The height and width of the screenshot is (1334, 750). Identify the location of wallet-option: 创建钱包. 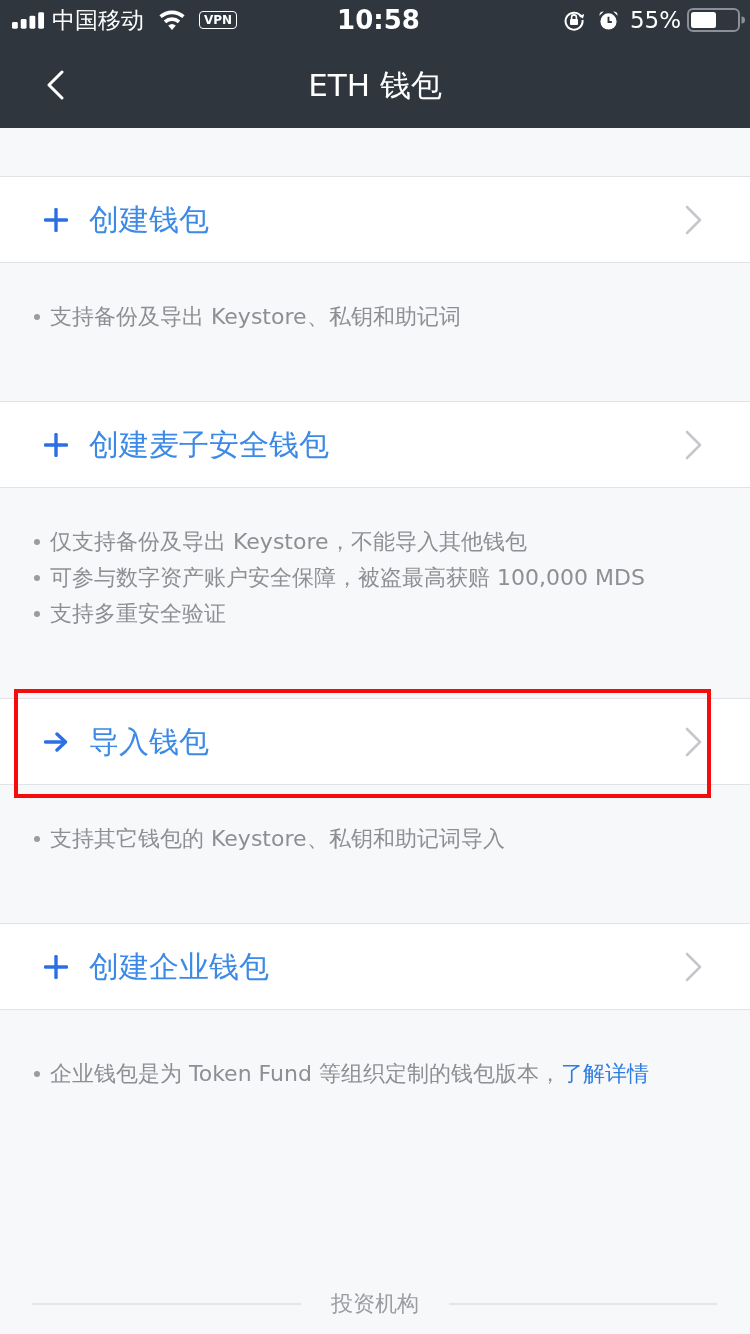
(375, 219).